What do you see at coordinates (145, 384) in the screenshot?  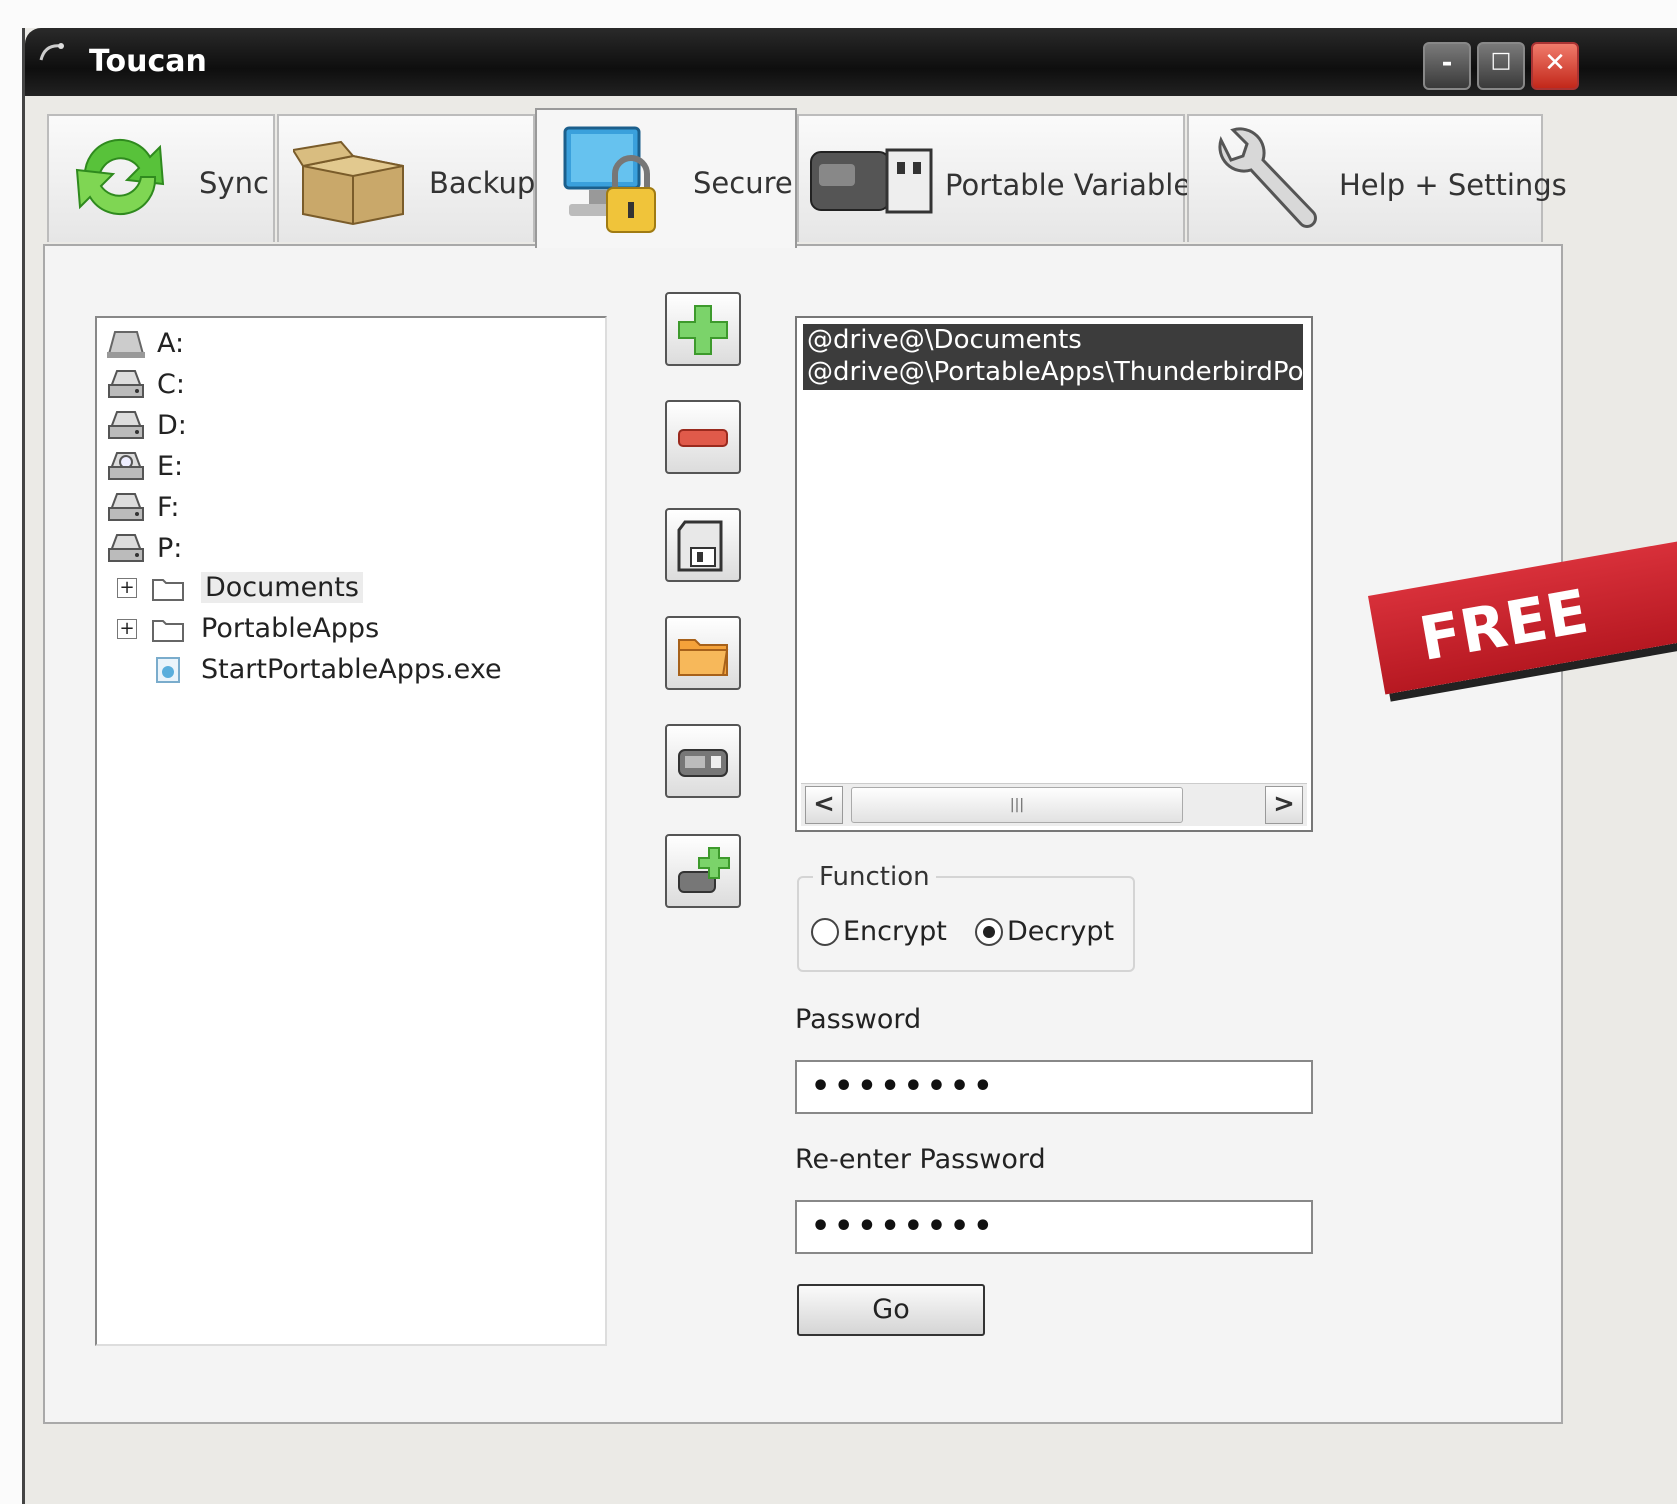 I see `tree-item-drive-c: C:` at bounding box center [145, 384].